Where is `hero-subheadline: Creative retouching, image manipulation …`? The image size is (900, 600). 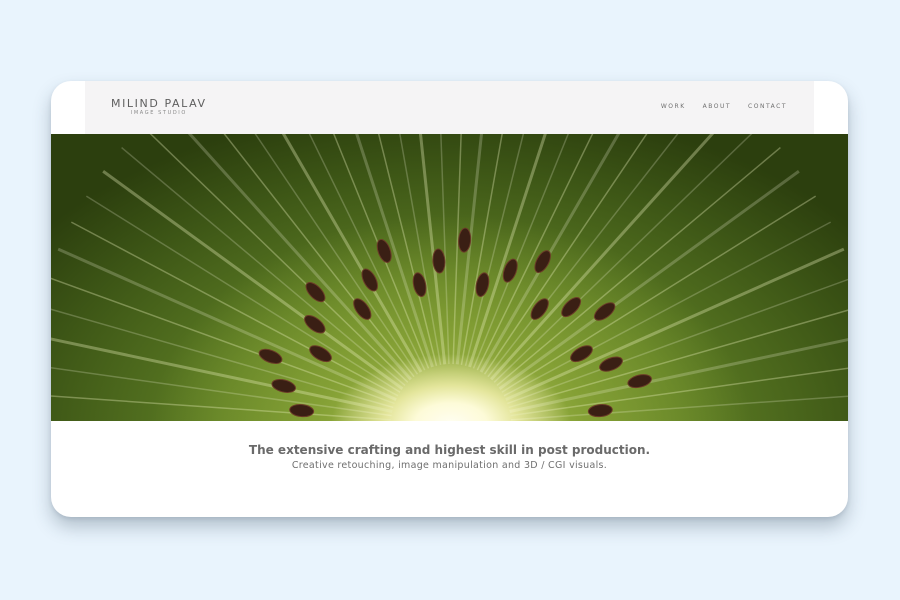 hero-subheadline: Creative retouching, image manipulation … is located at coordinates (449, 465).